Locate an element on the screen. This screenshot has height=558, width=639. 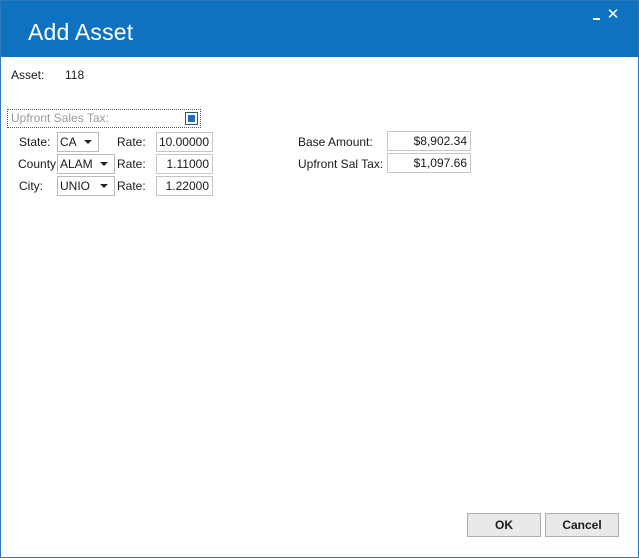
state-rate-value: 10.00000 is located at coordinates (183, 142).